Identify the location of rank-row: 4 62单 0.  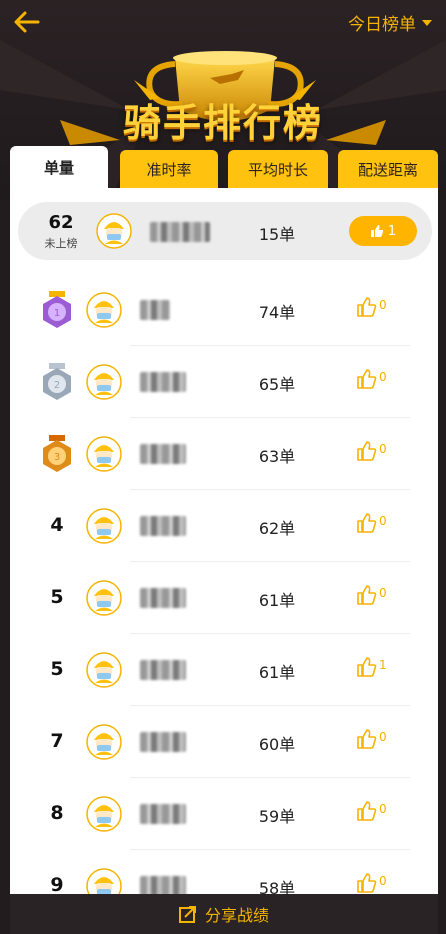
(224, 526).